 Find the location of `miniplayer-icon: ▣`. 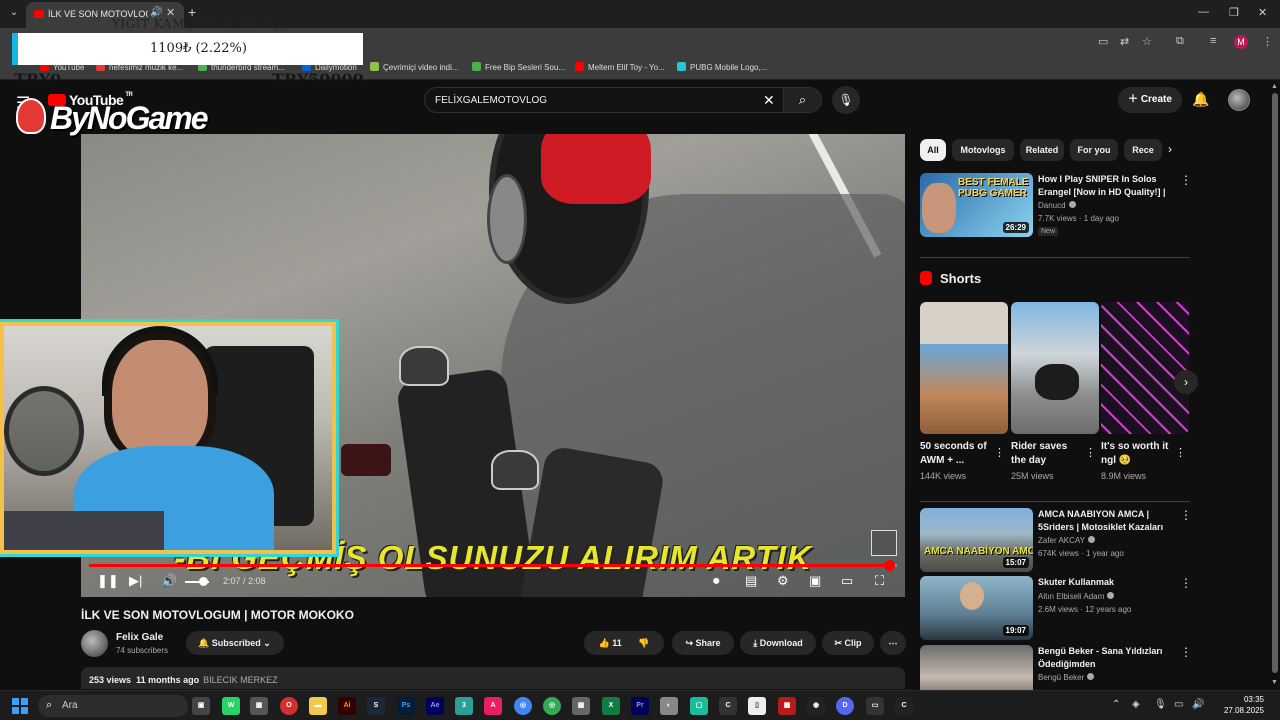

miniplayer-icon: ▣ is located at coordinates (815, 581).